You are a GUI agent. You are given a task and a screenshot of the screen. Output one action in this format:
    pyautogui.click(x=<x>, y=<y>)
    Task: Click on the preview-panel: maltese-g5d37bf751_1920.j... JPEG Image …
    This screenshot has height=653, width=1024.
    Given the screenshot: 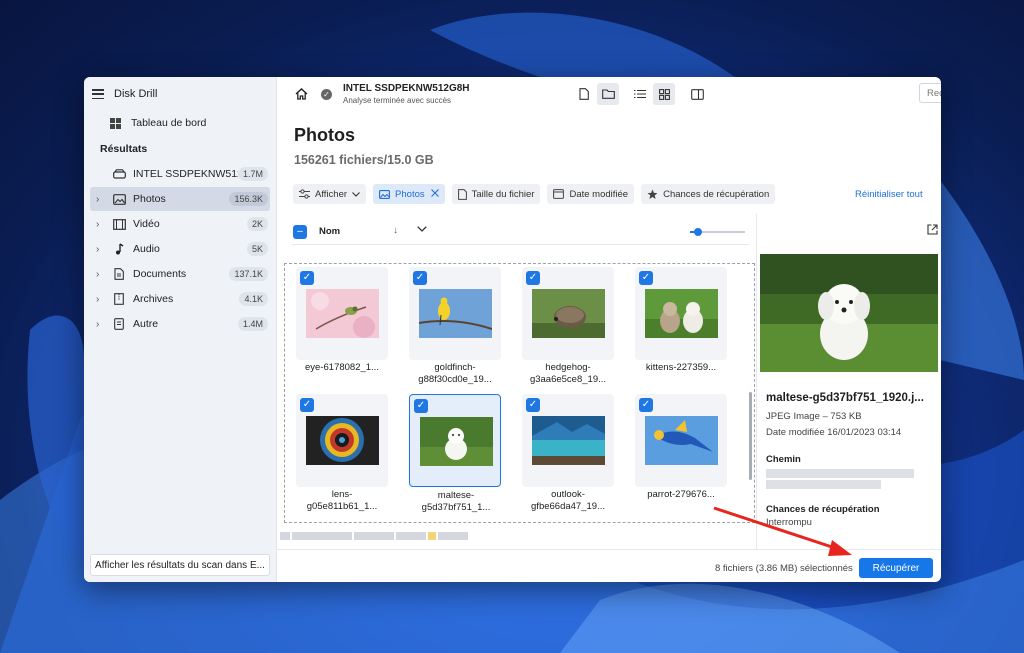 What is the action you would take?
    pyautogui.click(x=848, y=381)
    